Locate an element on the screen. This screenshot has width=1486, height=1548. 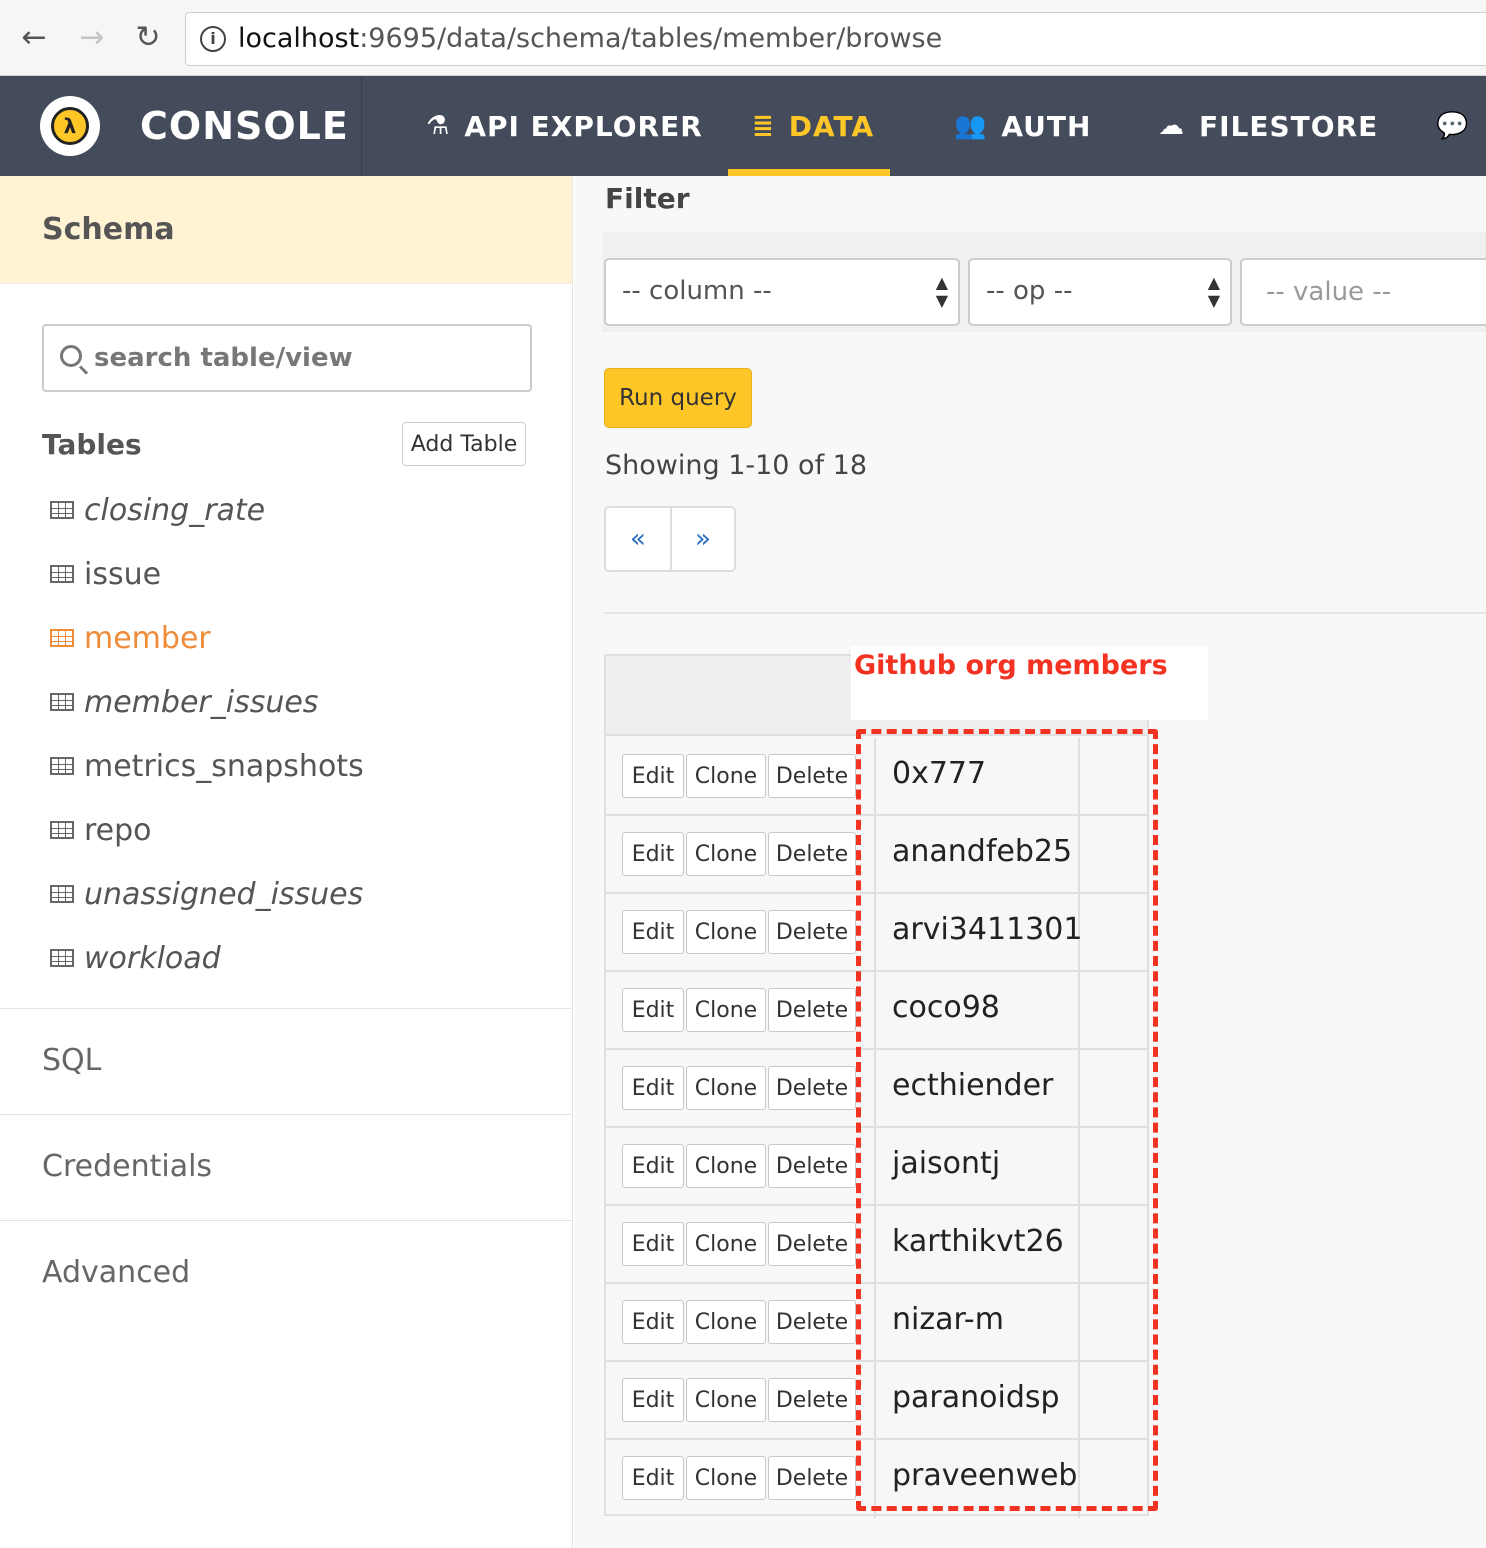
hasura-logo-icon: λ is located at coordinates (70, 126).